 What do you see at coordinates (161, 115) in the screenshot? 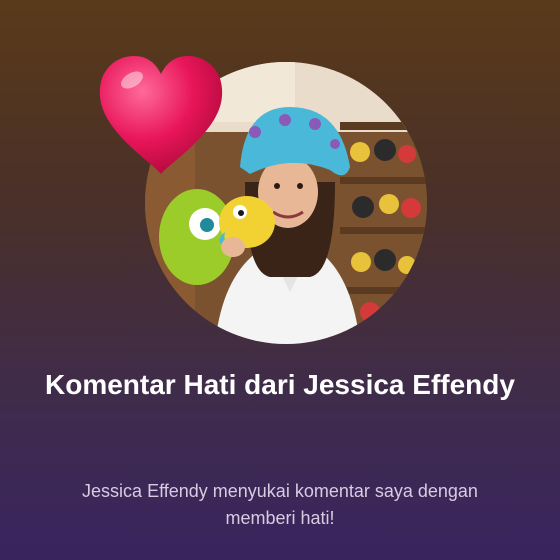
I see `heart-balloon-icon` at bounding box center [161, 115].